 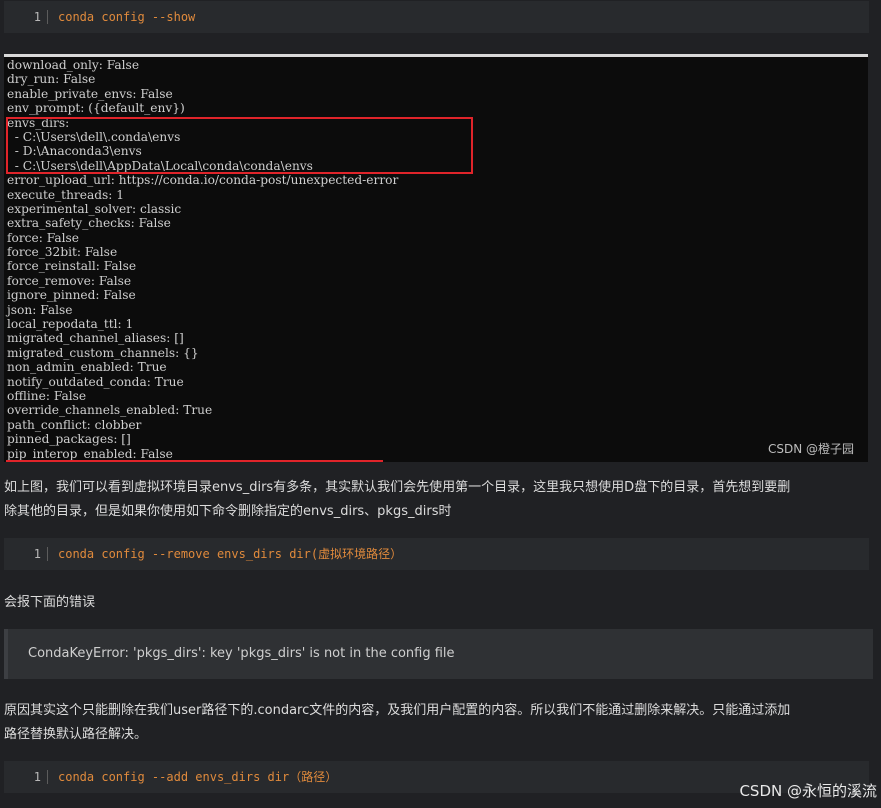 I want to click on terminal-line: dry_run: False, so click(x=51, y=79).